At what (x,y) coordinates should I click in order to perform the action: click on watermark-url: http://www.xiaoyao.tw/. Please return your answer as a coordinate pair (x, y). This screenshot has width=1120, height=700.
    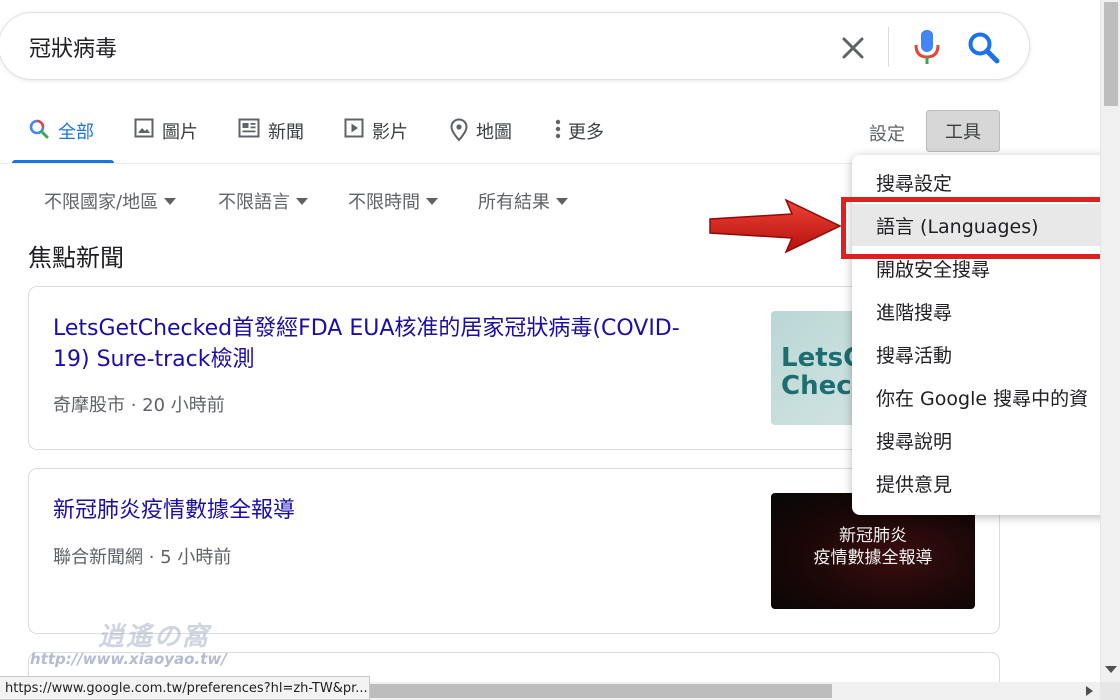
    Looking at the image, I should click on (128, 659).